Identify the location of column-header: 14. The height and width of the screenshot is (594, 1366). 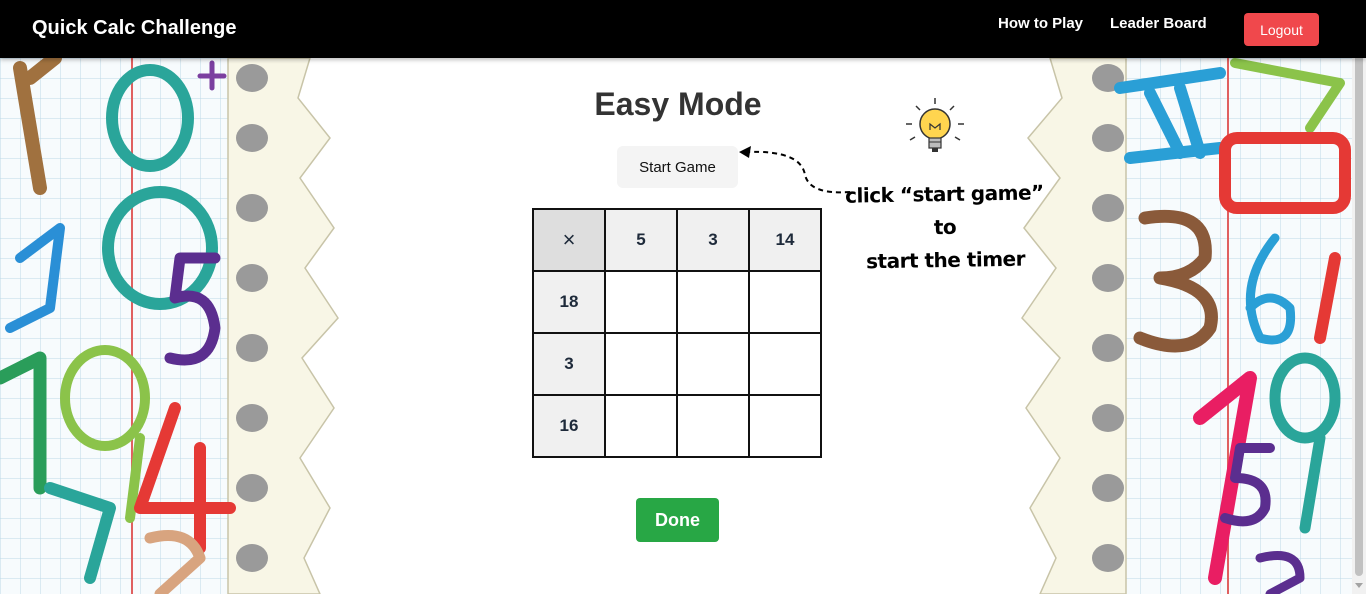
(785, 240).